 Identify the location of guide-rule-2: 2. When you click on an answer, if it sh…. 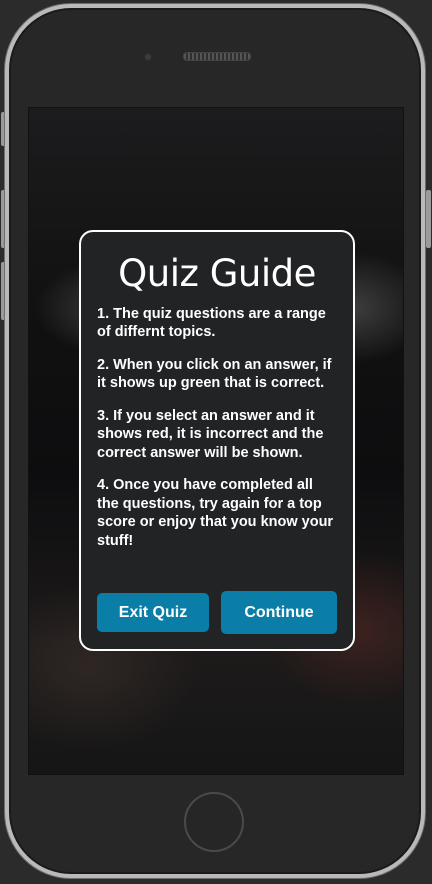
(214, 374).